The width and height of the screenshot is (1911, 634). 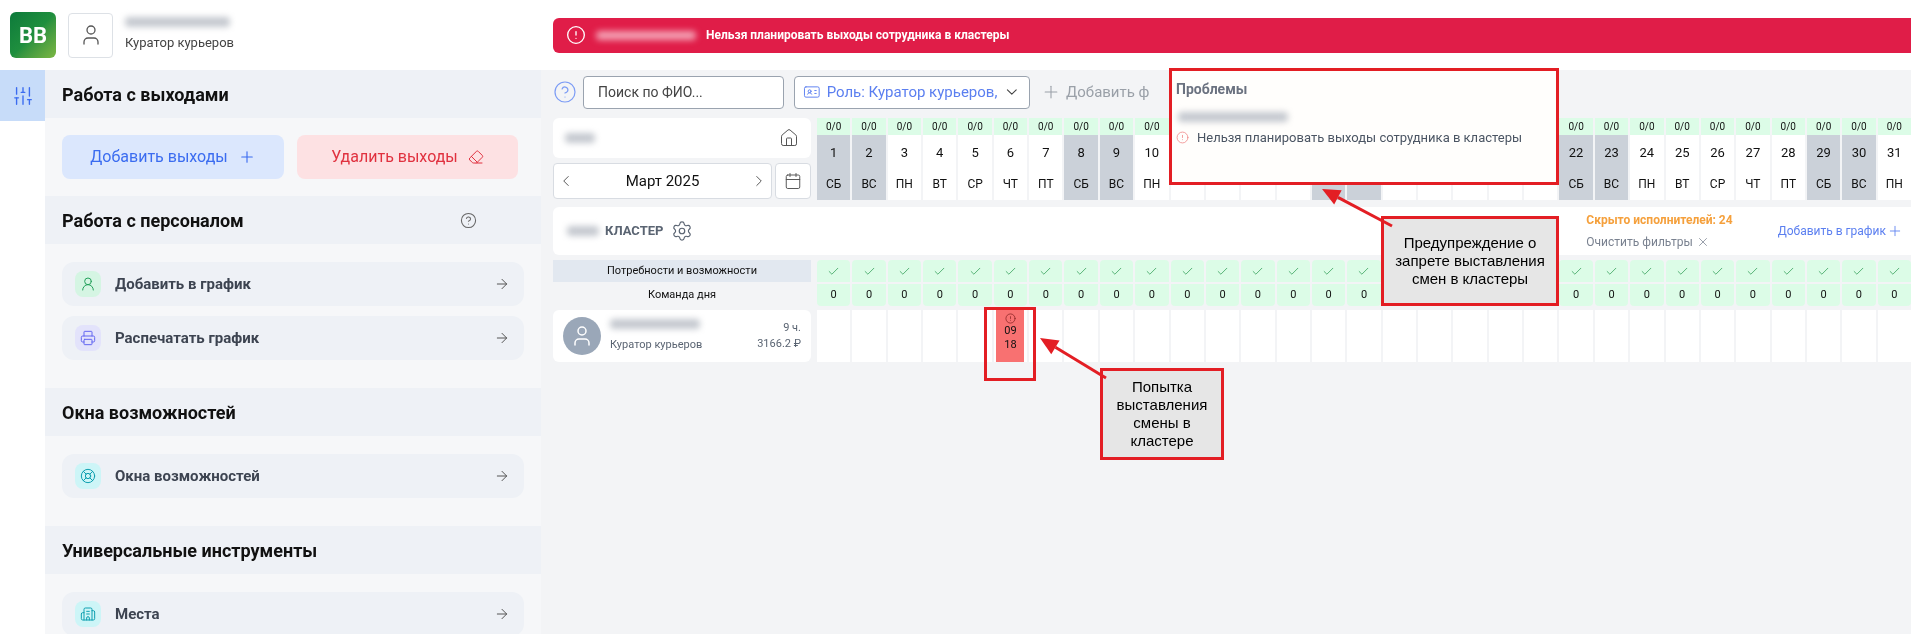 What do you see at coordinates (1116, 152) in the screenshot?
I see `day-number: 9` at bounding box center [1116, 152].